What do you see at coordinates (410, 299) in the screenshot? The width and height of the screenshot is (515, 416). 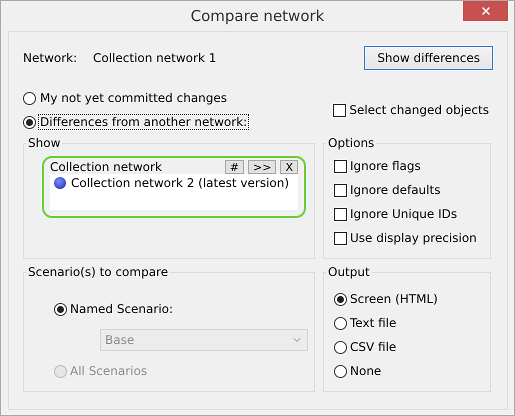 I see `radio-button: Screen (HTML)` at bounding box center [410, 299].